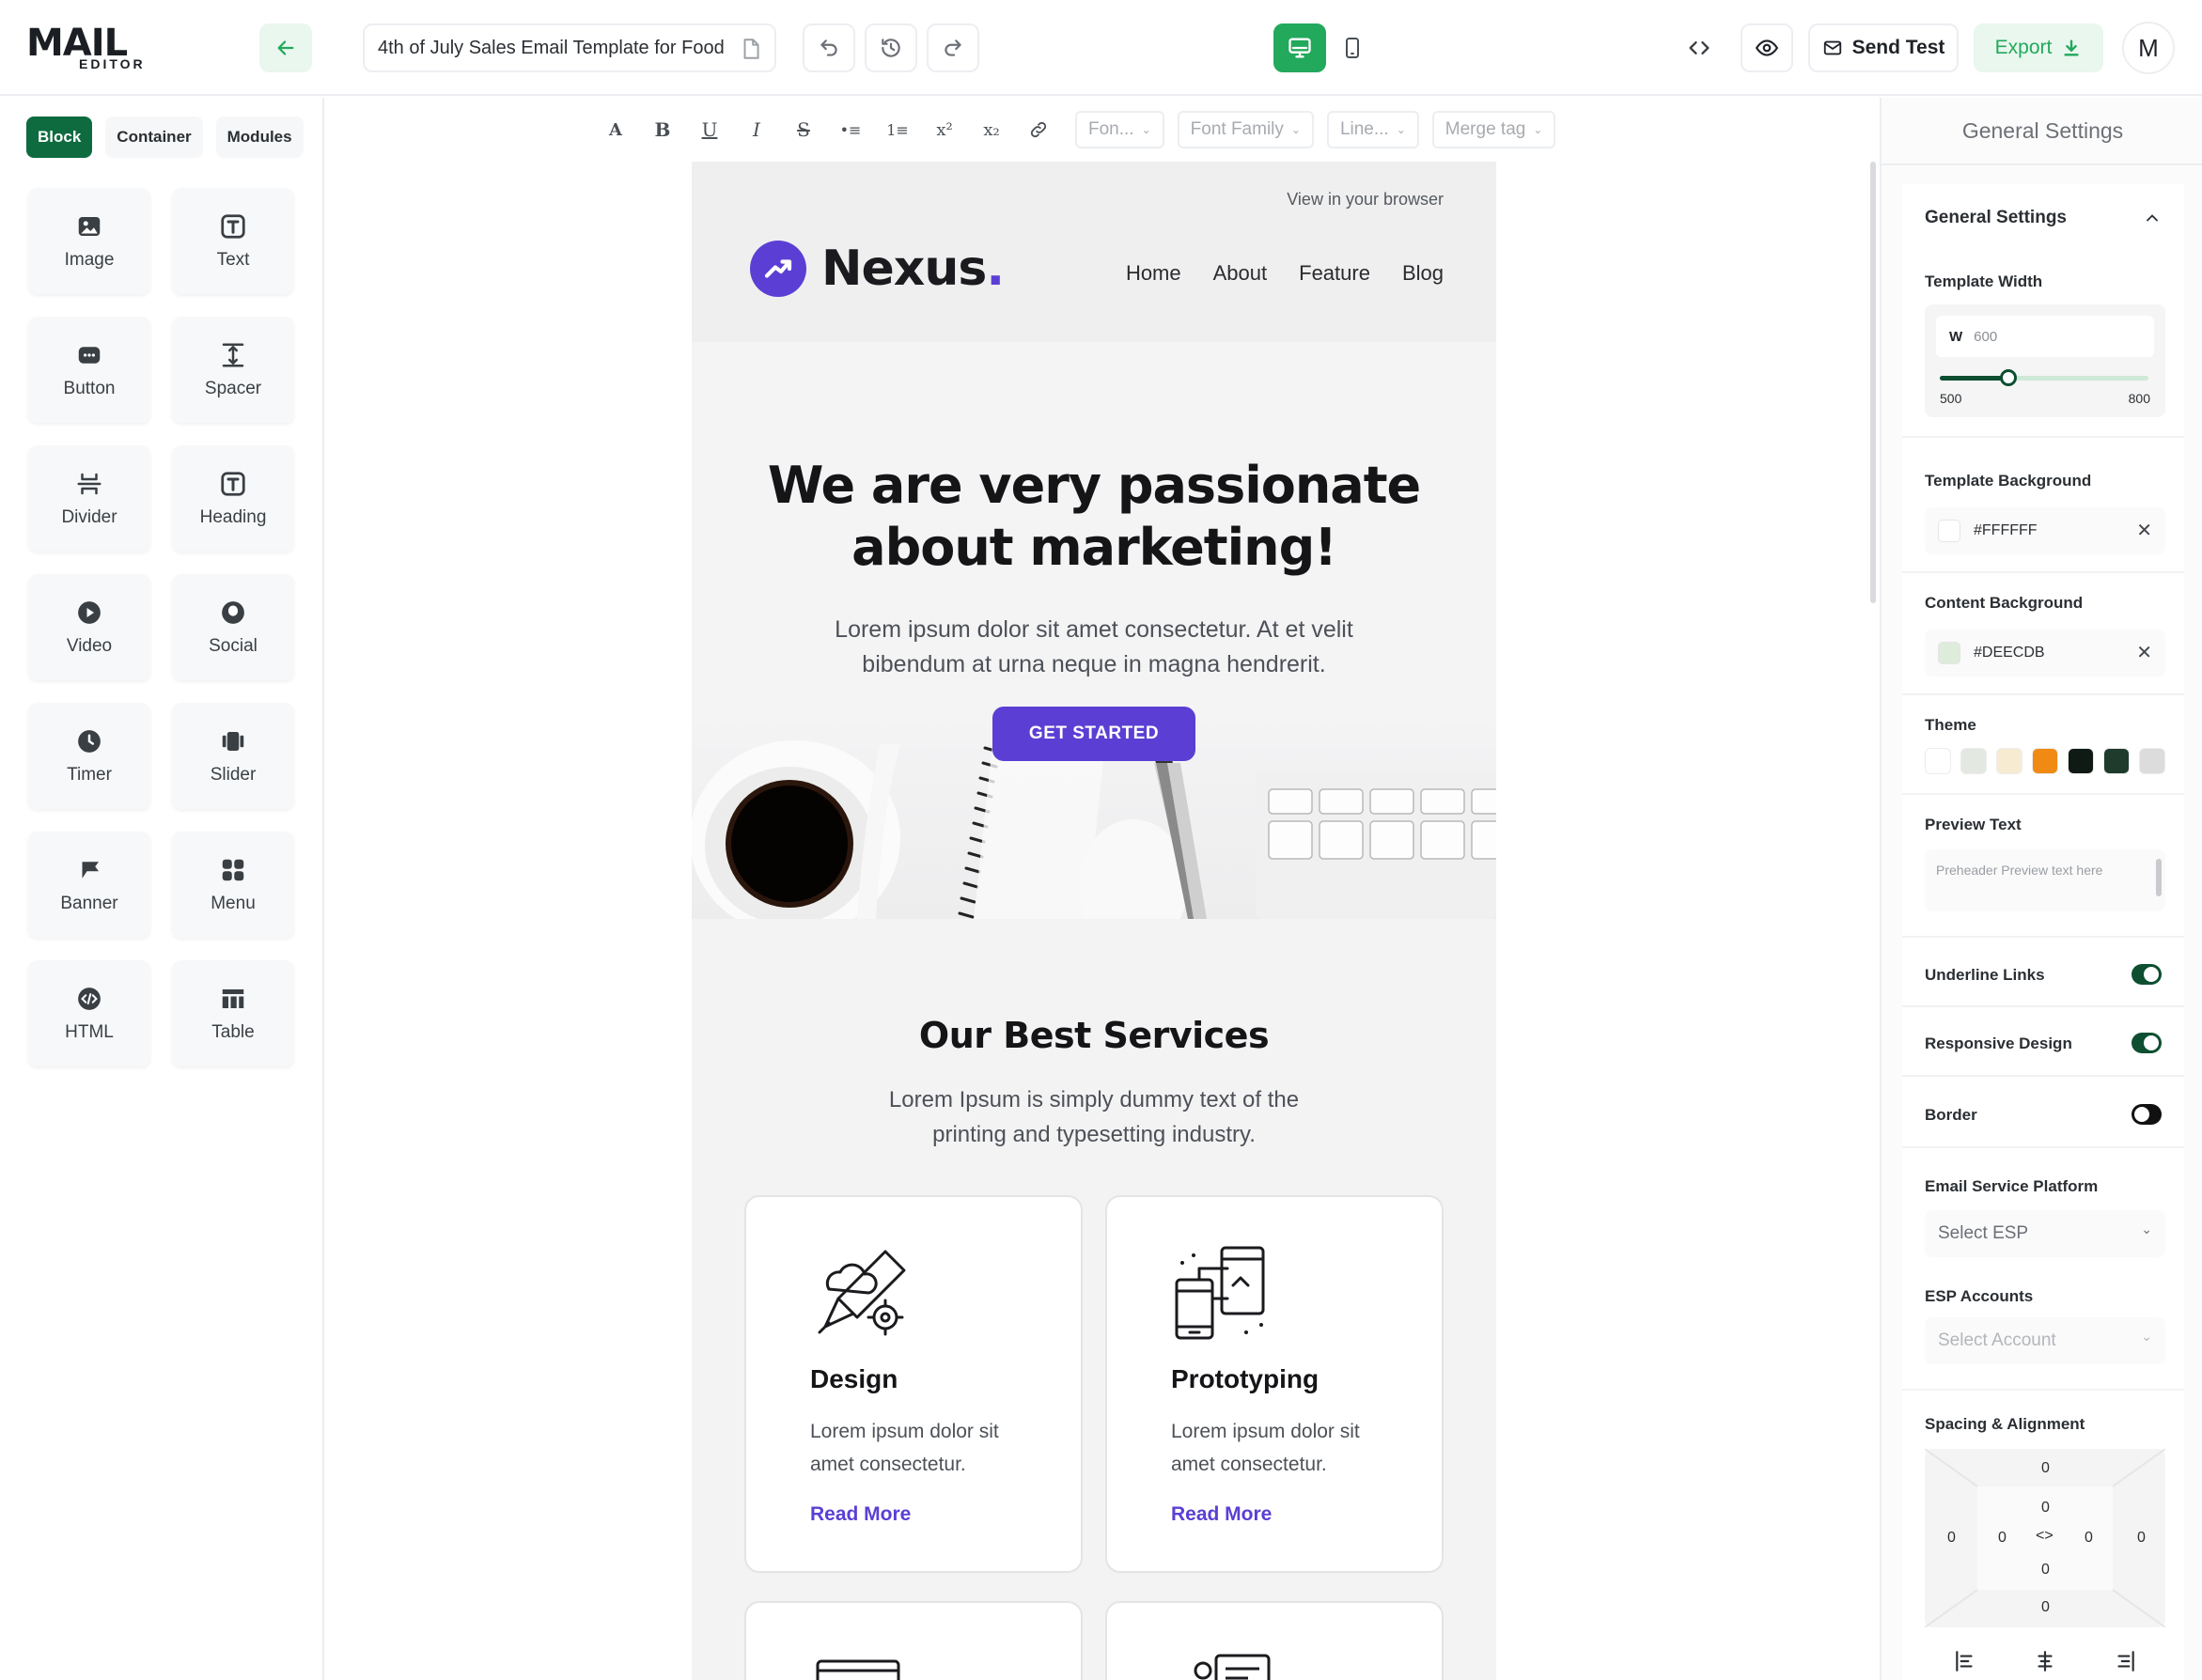 The image size is (2202, 1680). Describe the element at coordinates (2147, 974) in the screenshot. I see `underline-links-toggle` at that location.